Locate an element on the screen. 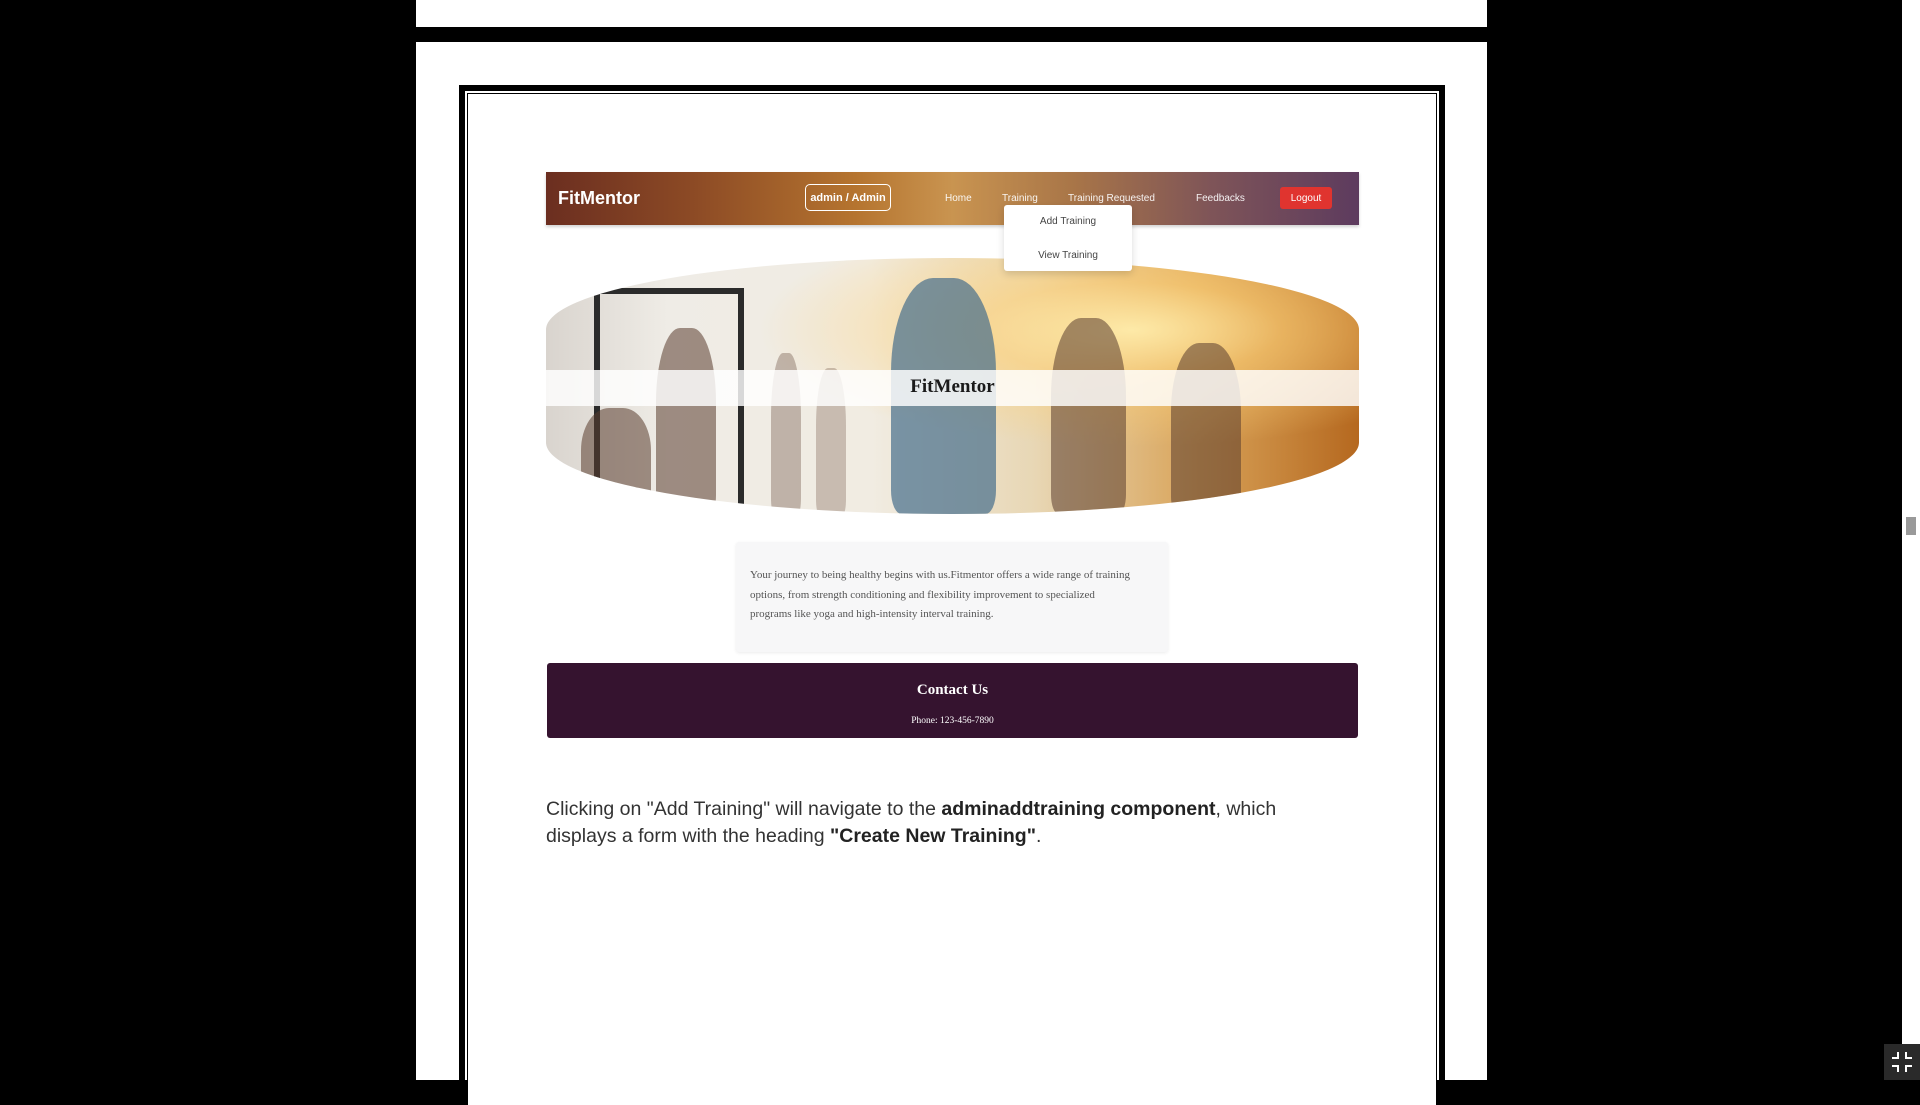  contact-section: Contact Us Phone: 123-456-7890 is located at coordinates (952, 700).